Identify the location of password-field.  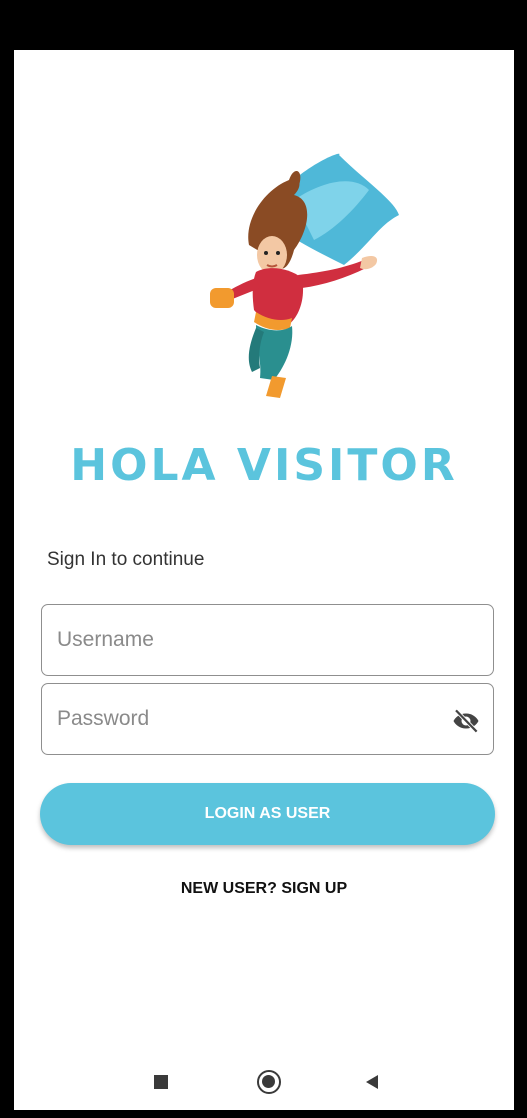
(267, 719).